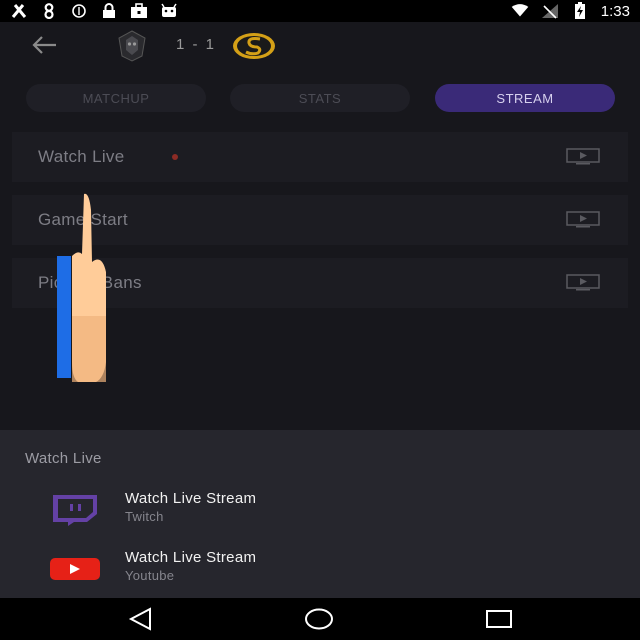  Describe the element at coordinates (520, 11) in the screenshot. I see `wifi-icon` at that location.